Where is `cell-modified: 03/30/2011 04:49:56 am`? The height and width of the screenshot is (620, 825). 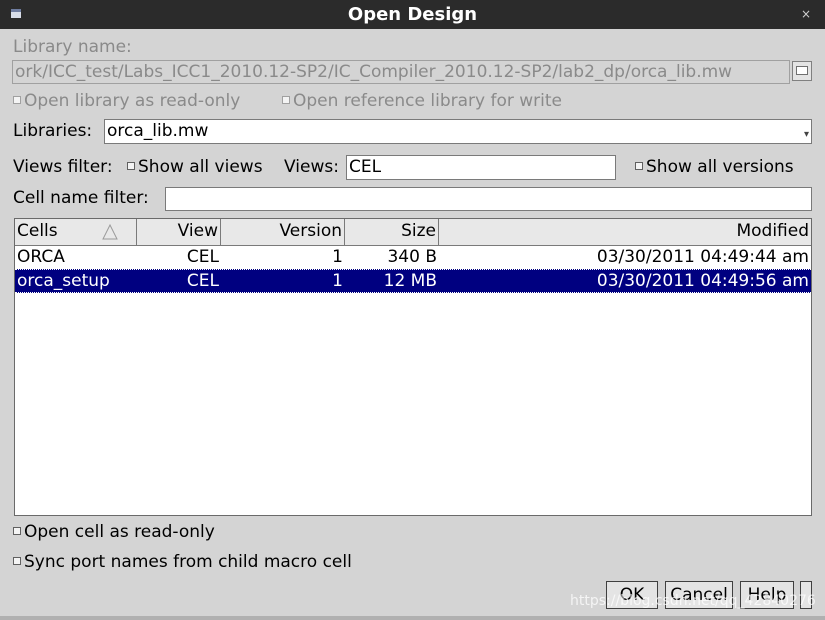 cell-modified: 03/30/2011 04:49:56 am is located at coordinates (702, 281).